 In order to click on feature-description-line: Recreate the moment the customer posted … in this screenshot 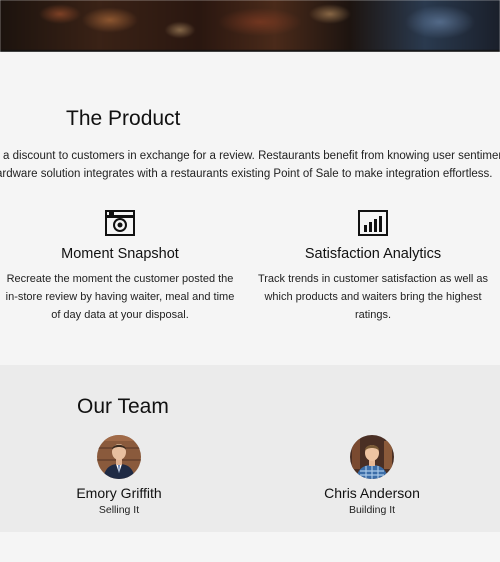, I will do `click(120, 279)`.